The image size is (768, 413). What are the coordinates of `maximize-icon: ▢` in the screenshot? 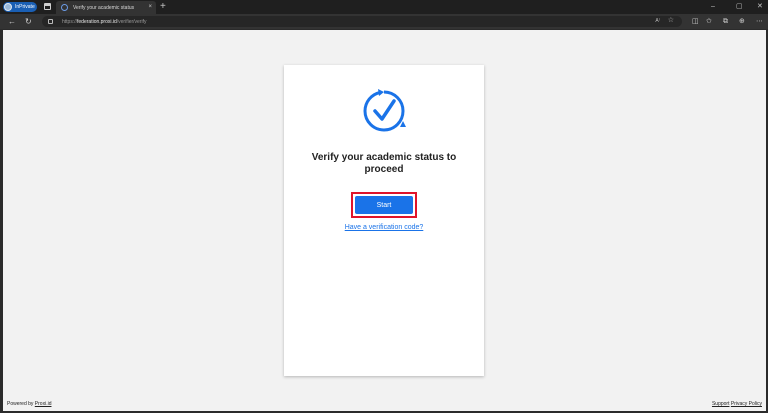 It's located at (739, 6).